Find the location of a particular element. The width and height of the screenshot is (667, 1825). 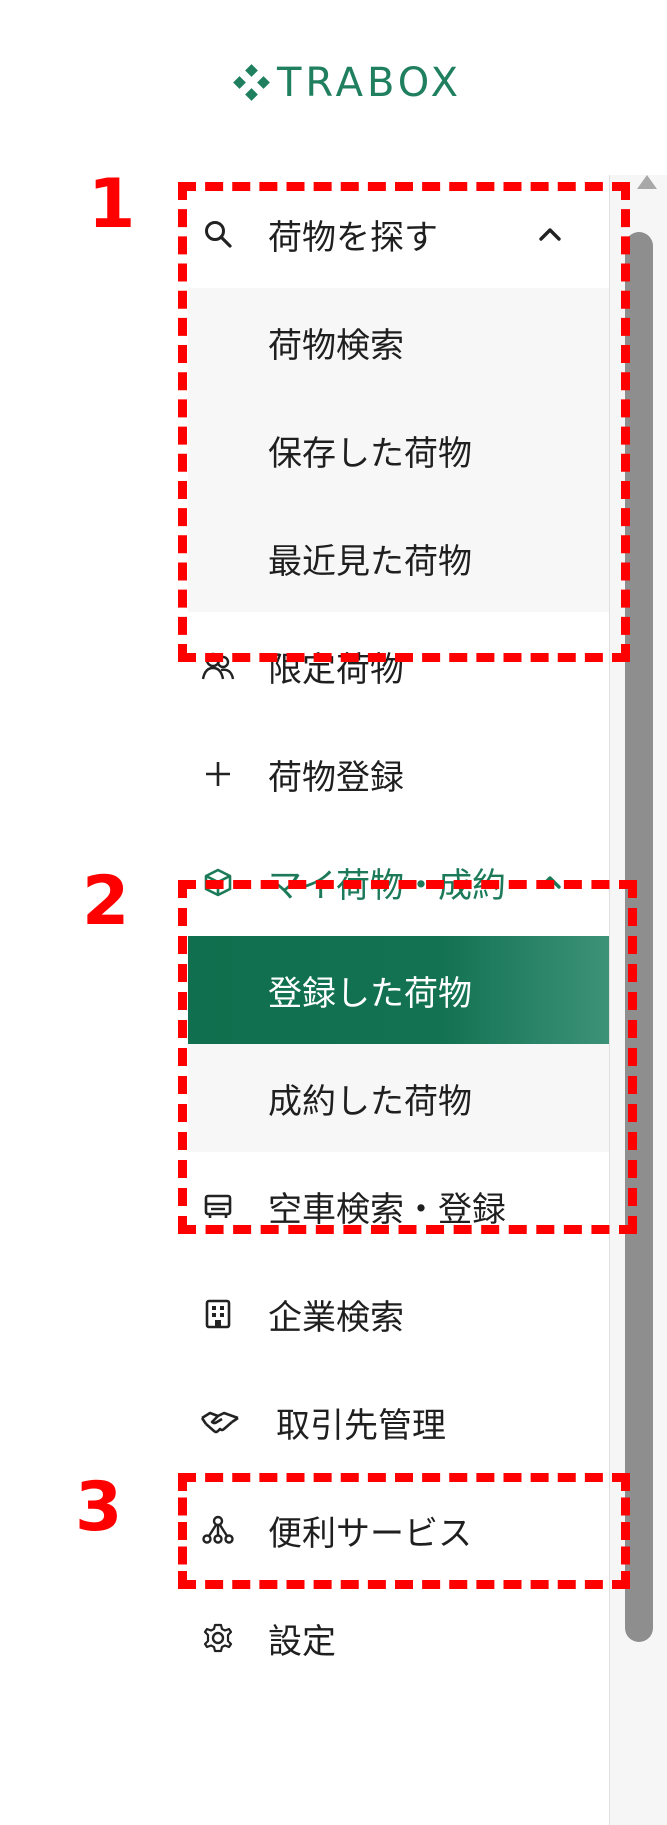

sidebar-item-label: 企業検索 is located at coordinates (336, 1317).